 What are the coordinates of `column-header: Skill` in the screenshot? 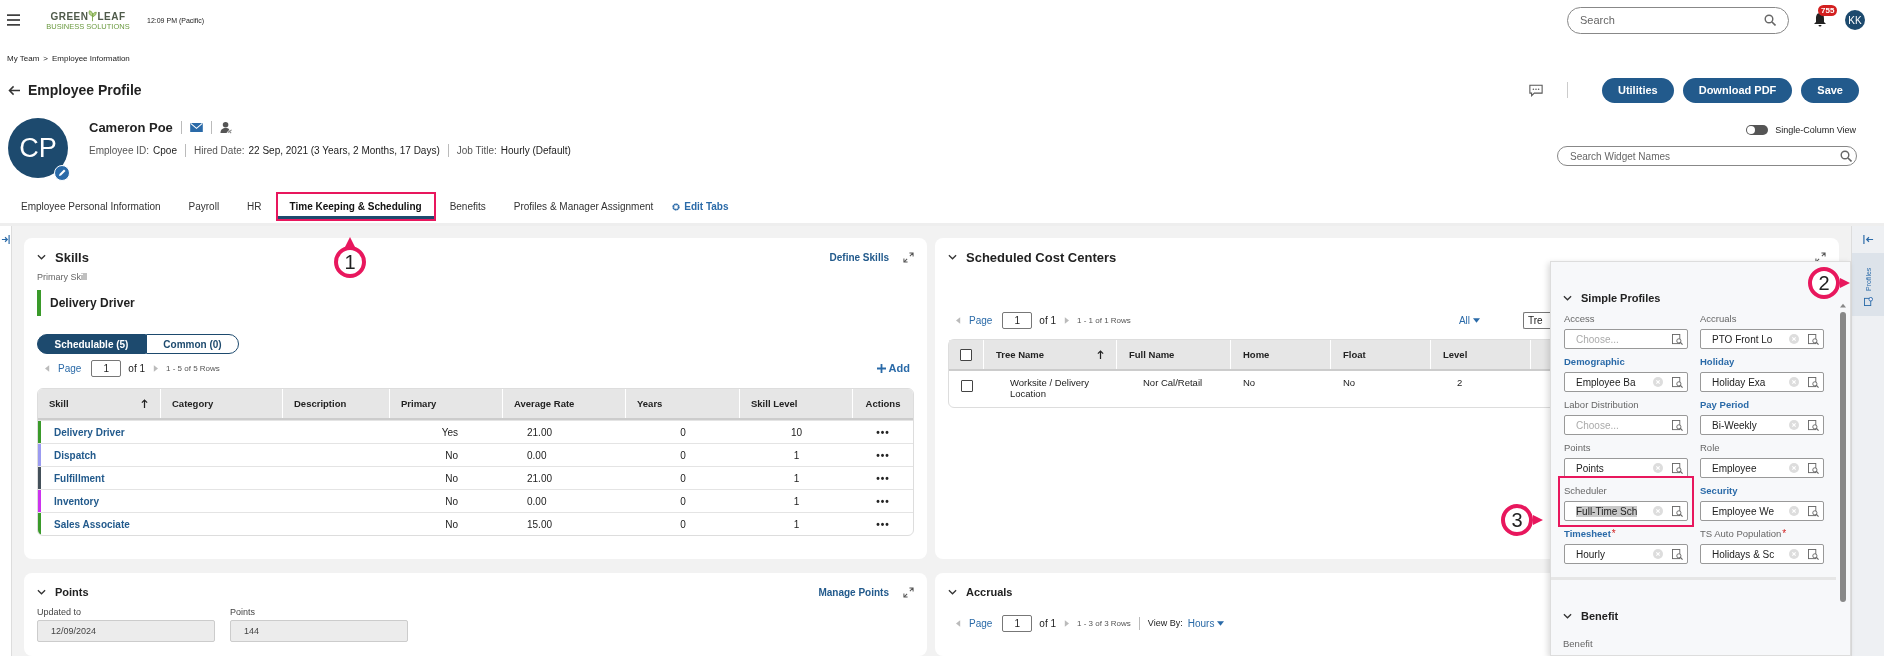 It's located at (99, 403).